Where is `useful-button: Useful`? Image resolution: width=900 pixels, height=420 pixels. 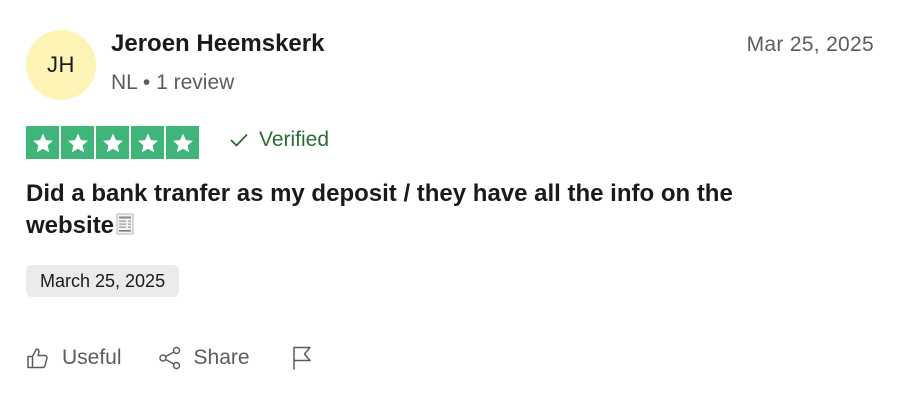
useful-button: Useful is located at coordinates (74, 358).